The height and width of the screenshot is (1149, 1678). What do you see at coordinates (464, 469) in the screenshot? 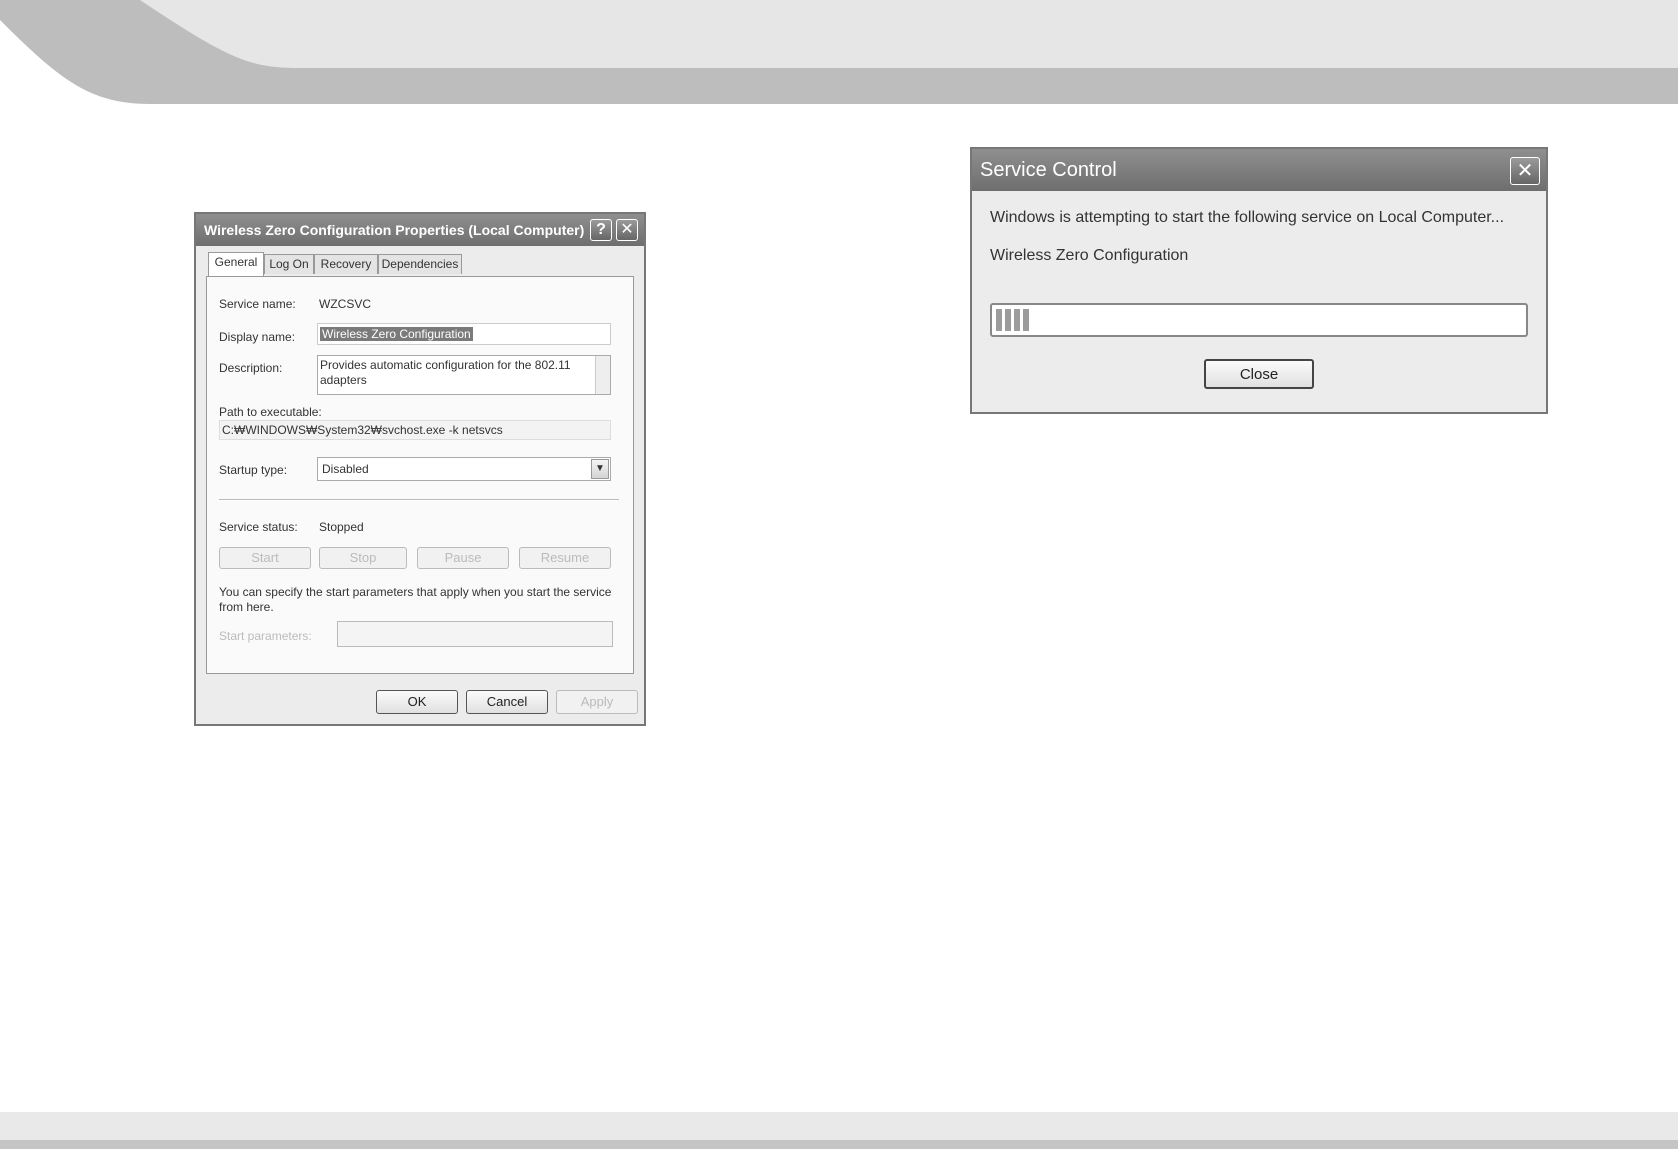
I see `startup-type-select: Disabled ▼` at bounding box center [464, 469].